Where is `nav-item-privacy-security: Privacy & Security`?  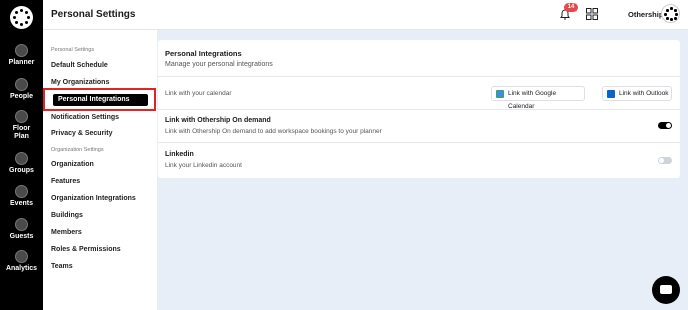
nav-item-privacy-security: Privacy & Security is located at coordinates (81, 133).